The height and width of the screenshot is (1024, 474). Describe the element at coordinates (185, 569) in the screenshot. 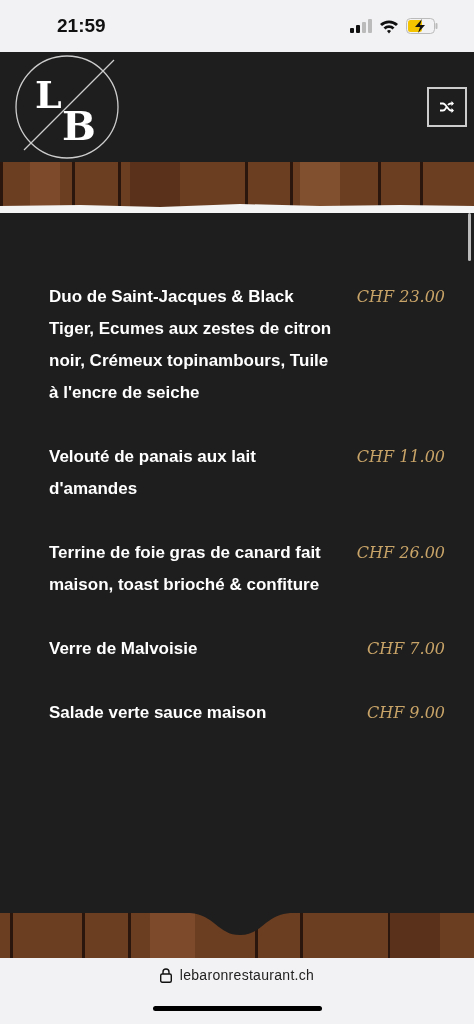

I see `dish-name: Terrine de foie gras de canard fait maison, toast brioché & confiture` at that location.